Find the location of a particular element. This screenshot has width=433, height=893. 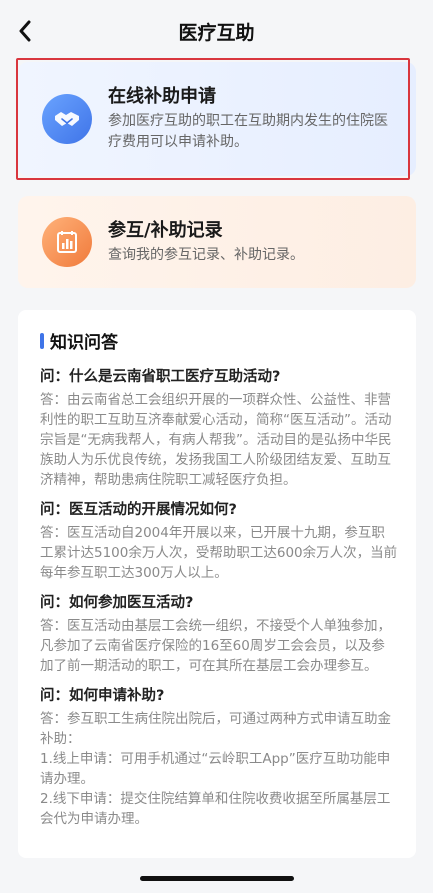

online-subsidy-apply-card: 在线补助申请 参加医疗互助的职工在互助期内发生的住院医疗费用可以申请补助。 is located at coordinates (217, 119).